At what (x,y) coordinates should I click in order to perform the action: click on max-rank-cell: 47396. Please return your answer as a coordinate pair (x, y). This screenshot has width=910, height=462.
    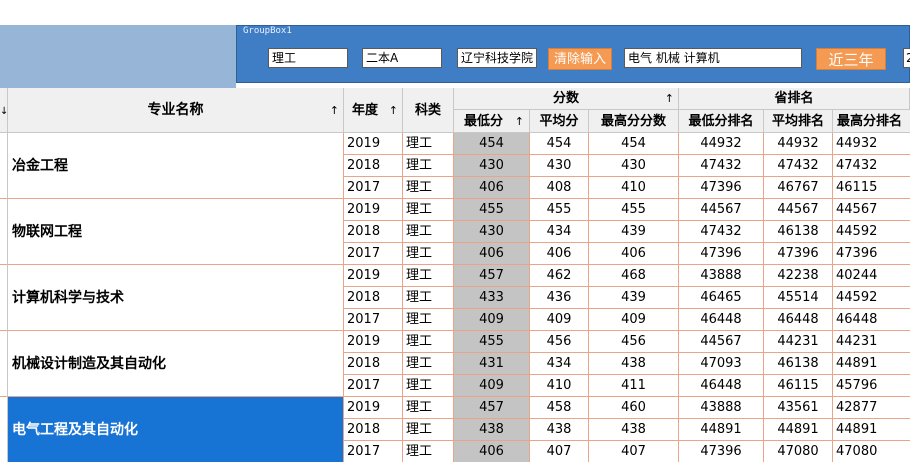
    Looking at the image, I should click on (871, 254).